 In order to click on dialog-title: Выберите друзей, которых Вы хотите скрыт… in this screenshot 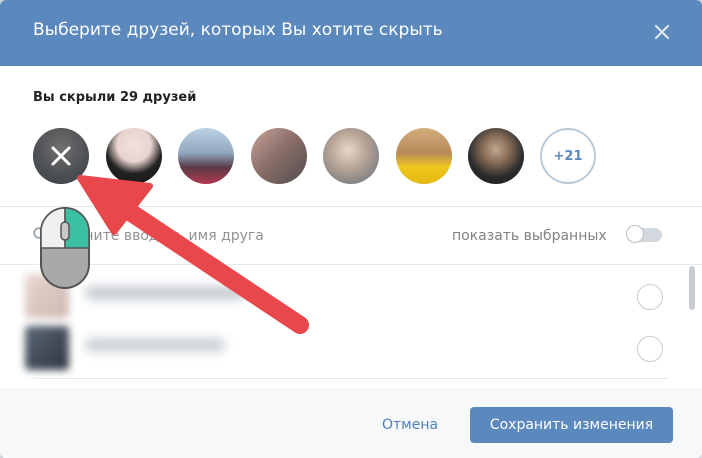, I will do `click(238, 30)`.